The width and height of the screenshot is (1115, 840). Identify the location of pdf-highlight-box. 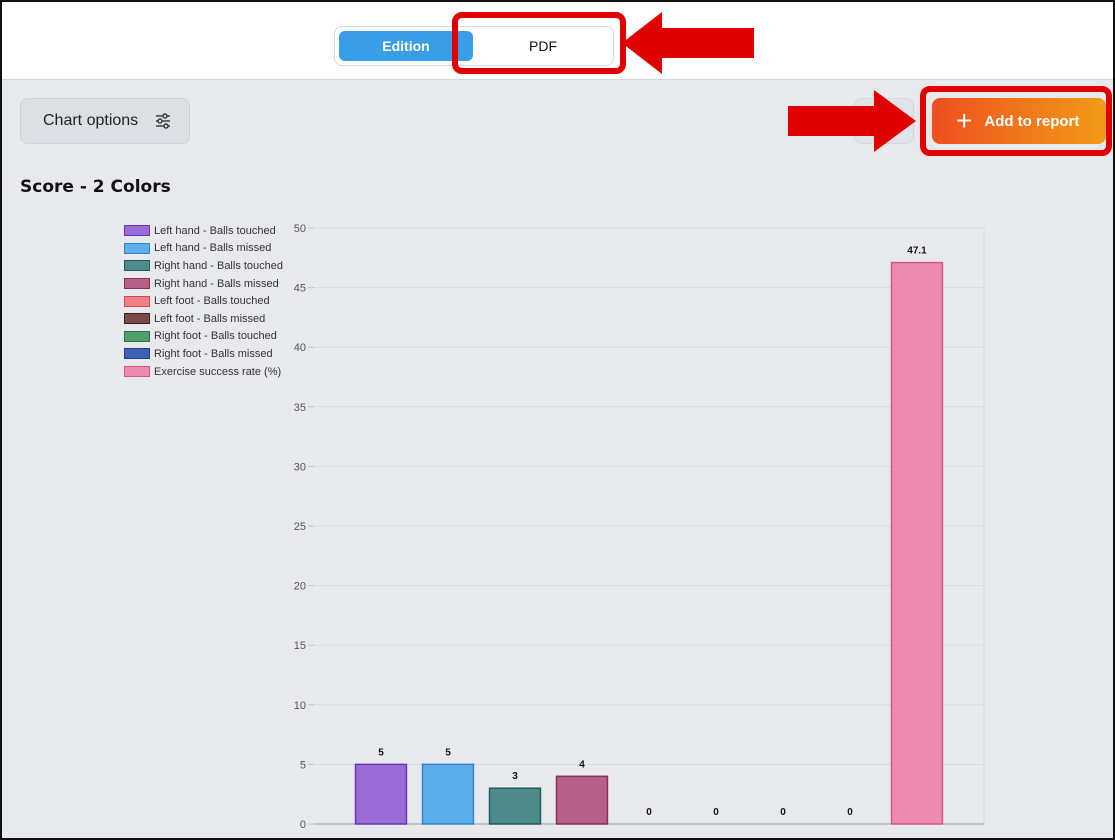
(539, 43).